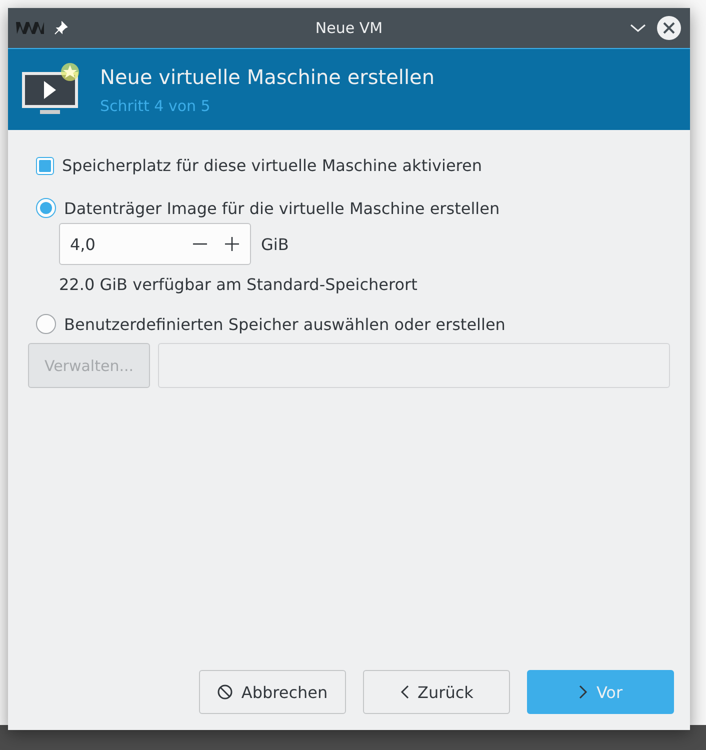 This screenshot has height=750, width=706. I want to click on header-title: Neue virtuelle Maschine erstellen, so click(267, 76).